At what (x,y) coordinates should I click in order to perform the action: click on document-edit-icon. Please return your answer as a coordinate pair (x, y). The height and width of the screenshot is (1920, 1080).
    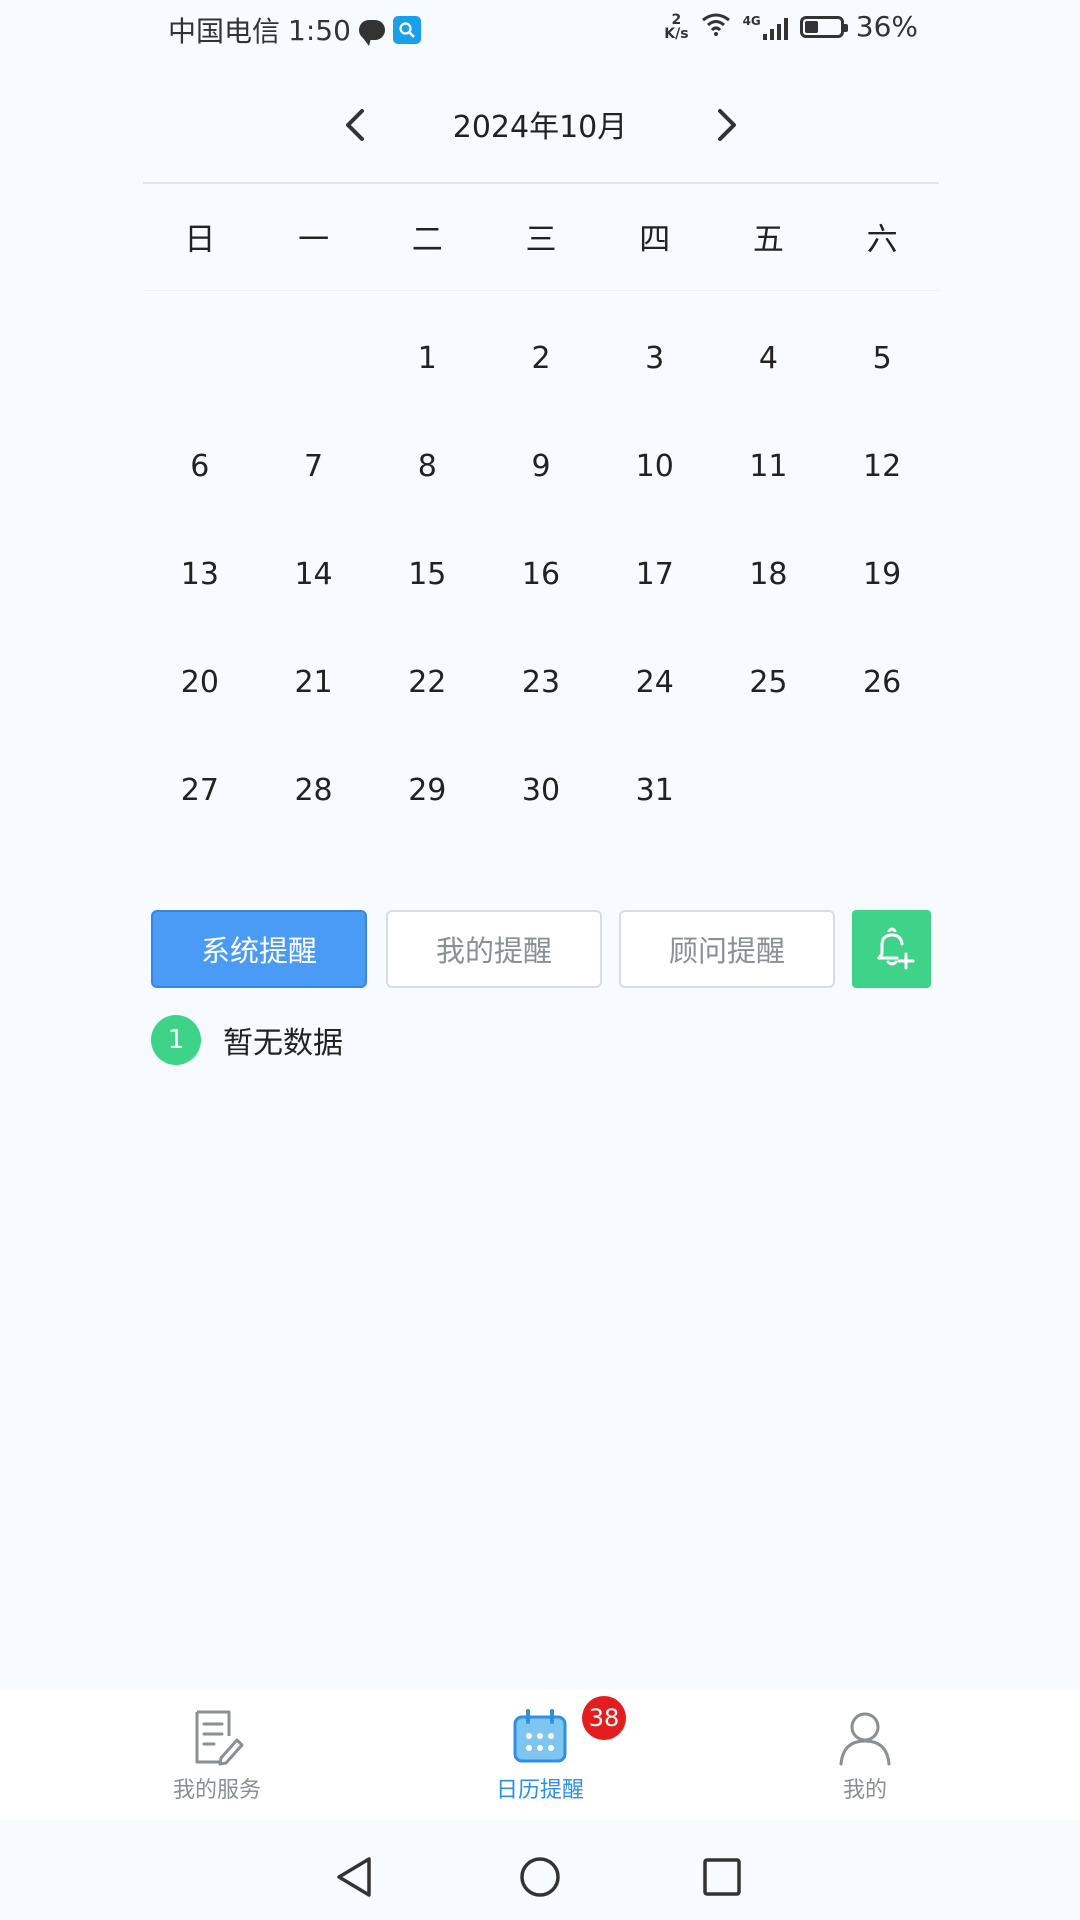
    Looking at the image, I should click on (219, 1738).